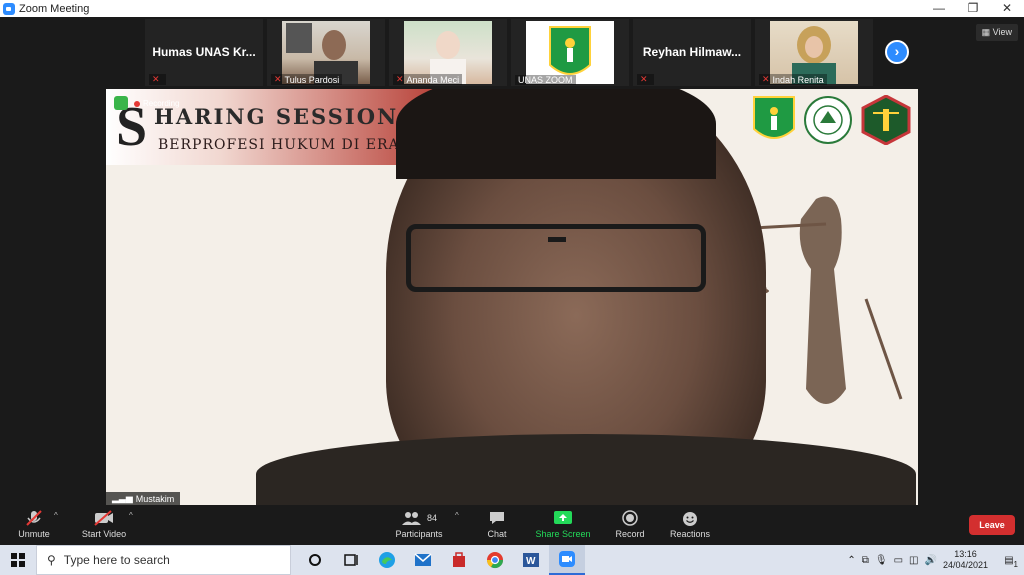 The image size is (1024, 575). Describe the element at coordinates (9, 8) in the screenshot. I see `zoom-app-icon` at that location.